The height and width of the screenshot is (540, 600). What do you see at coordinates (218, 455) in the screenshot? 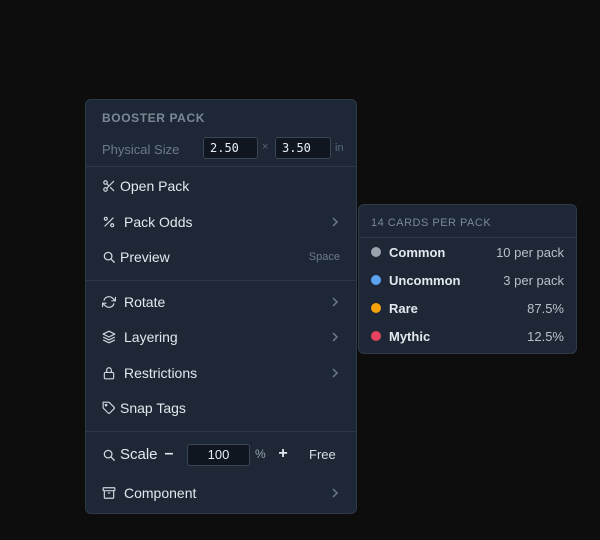
I see `scale-input: 100` at bounding box center [218, 455].